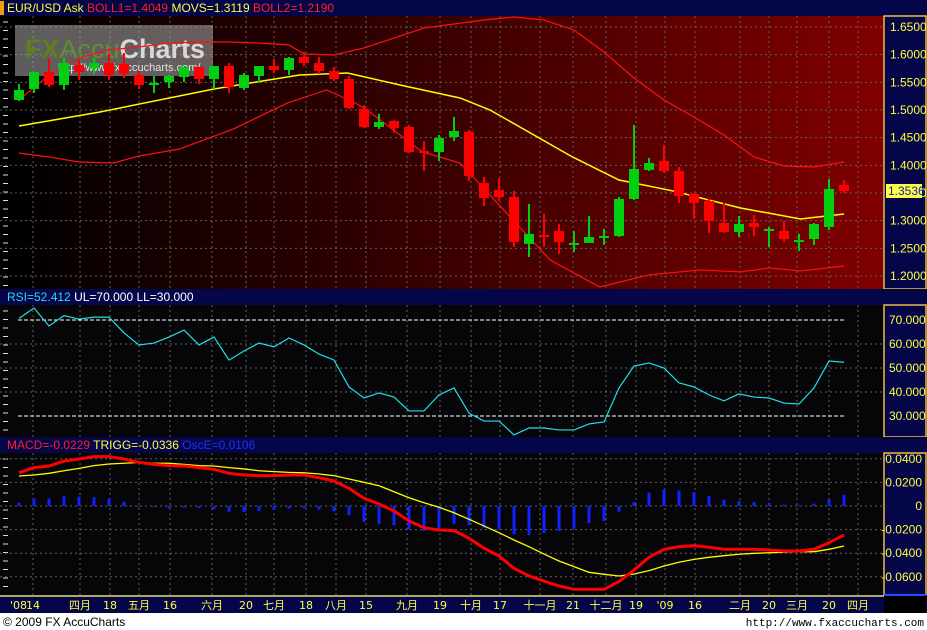 This screenshot has height=630, width=927. What do you see at coordinates (907, 320) in the screenshot?
I see `rsi-tick-label: 70.000` at bounding box center [907, 320].